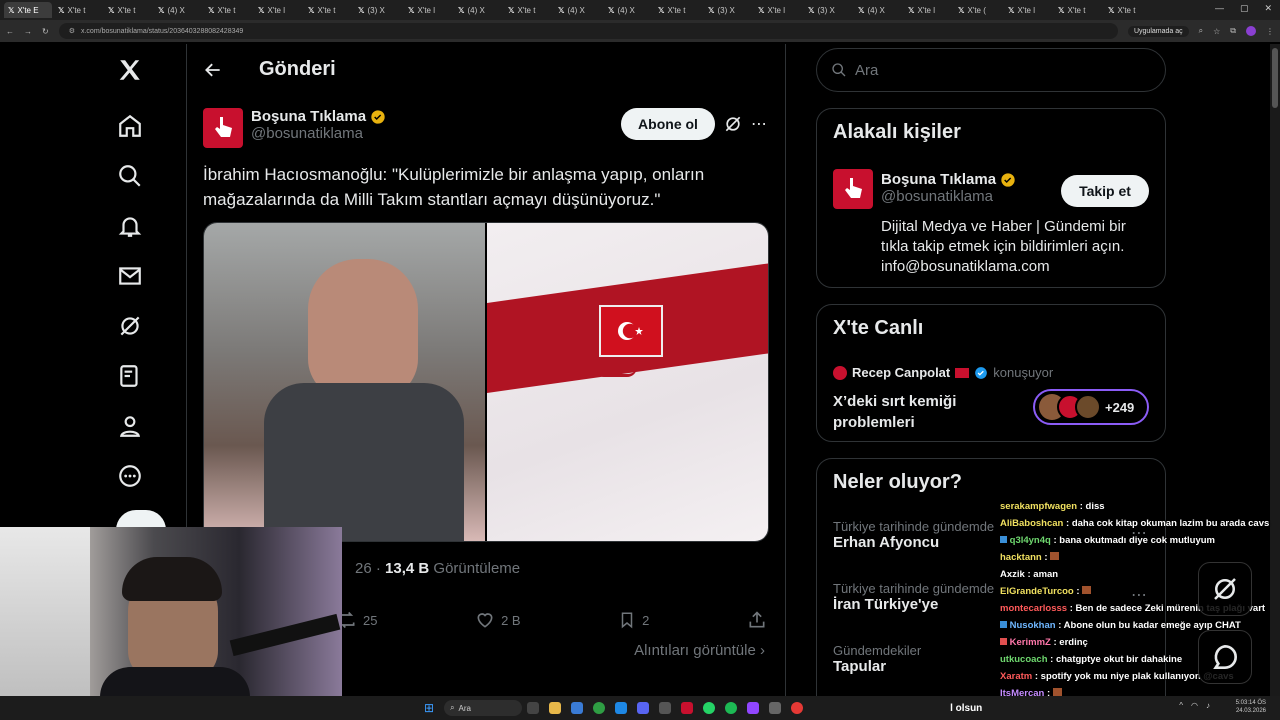 The height and width of the screenshot is (720, 1280). Describe the element at coordinates (991, 70) in the screenshot. I see `search-input: Ara` at that location.